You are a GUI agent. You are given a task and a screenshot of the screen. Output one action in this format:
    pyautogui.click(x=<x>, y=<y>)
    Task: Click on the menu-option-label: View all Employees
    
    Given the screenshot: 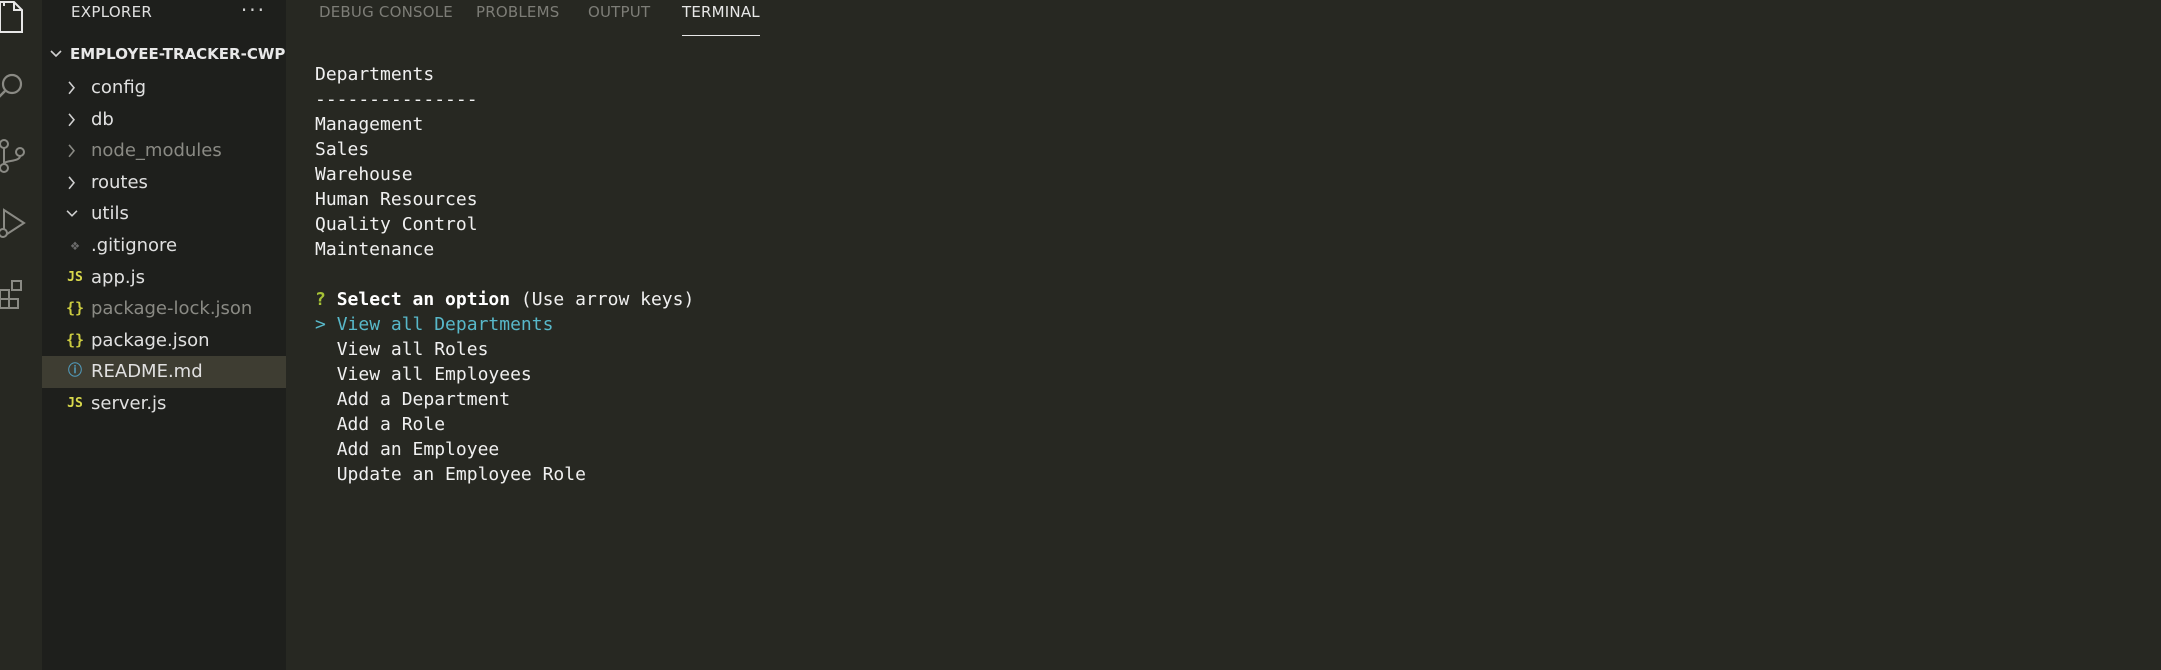 What is the action you would take?
    pyautogui.click(x=434, y=374)
    